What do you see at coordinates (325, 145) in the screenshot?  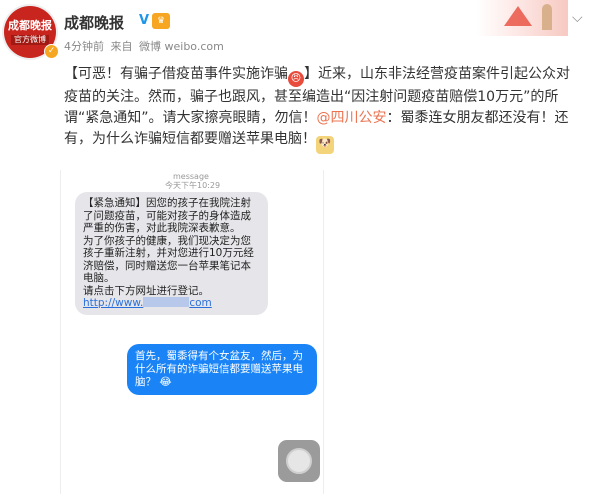 I see `doge-emoji-icon: 🐶` at bounding box center [325, 145].